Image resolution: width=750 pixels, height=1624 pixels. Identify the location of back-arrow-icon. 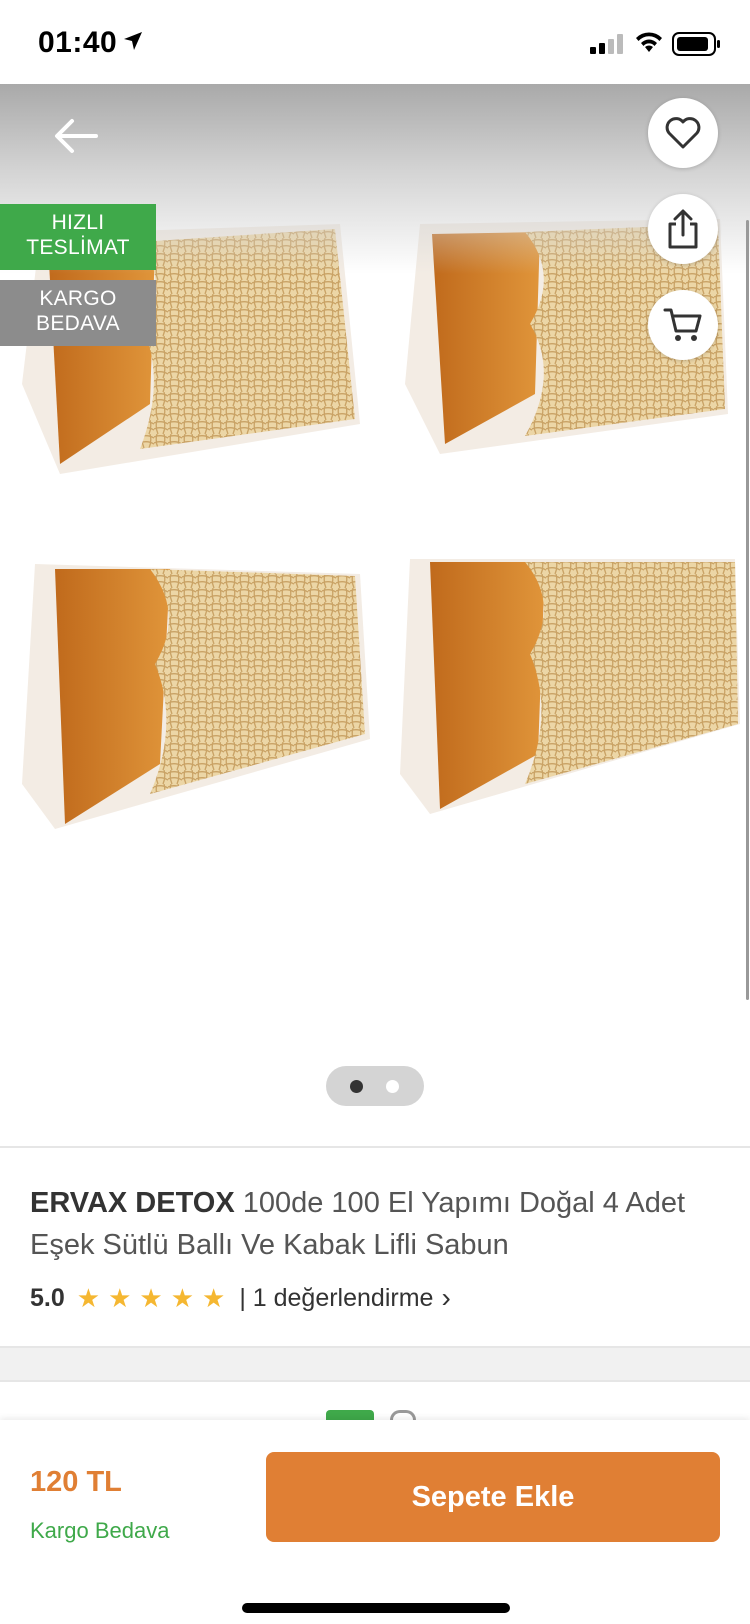
(76, 136).